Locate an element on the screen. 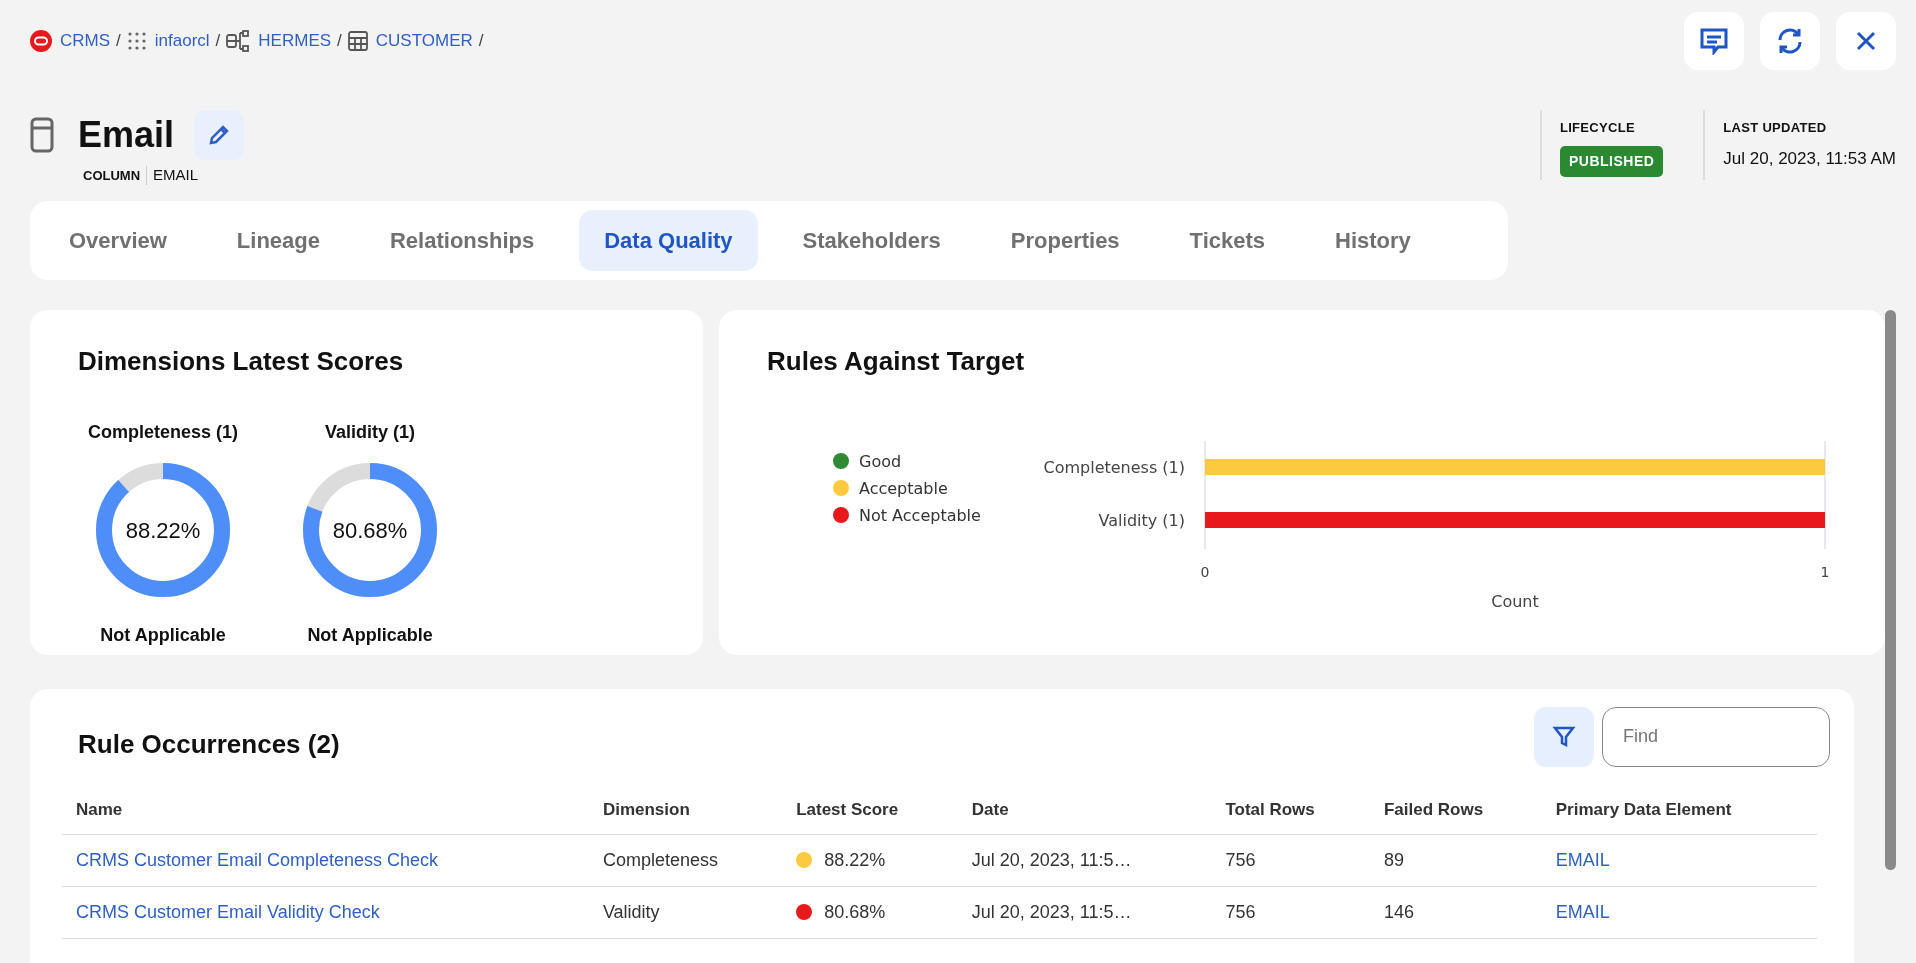 The width and height of the screenshot is (1916, 963). close-icon is located at coordinates (1866, 41).